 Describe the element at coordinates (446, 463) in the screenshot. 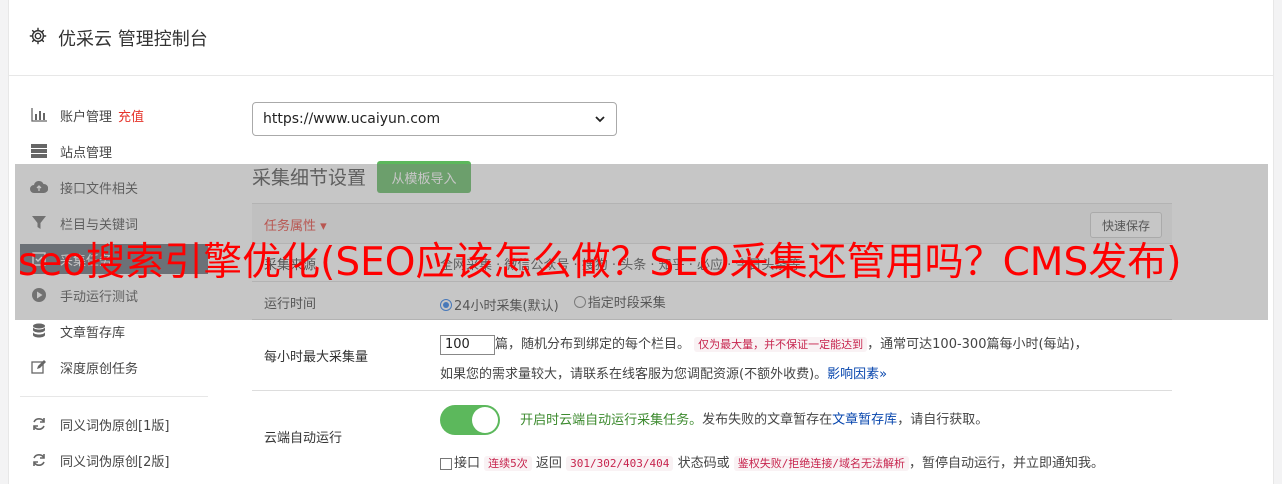

I see `notify-checkbox` at that location.